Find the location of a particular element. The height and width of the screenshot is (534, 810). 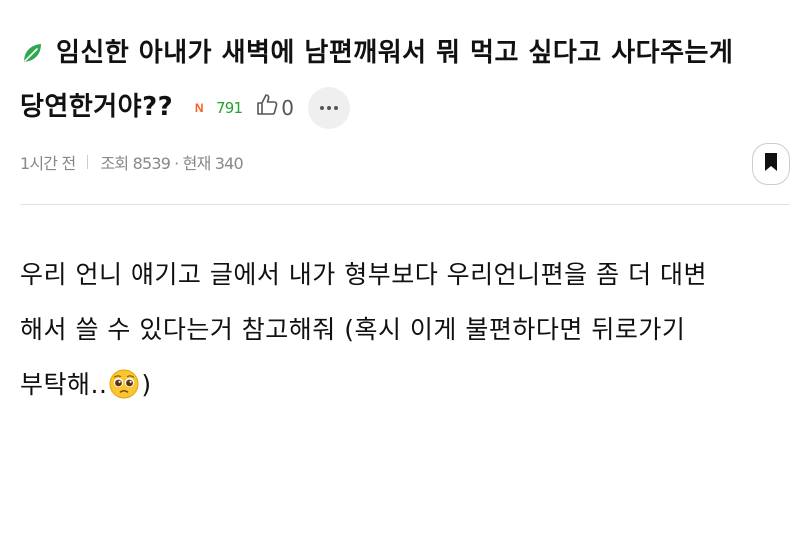

hit-count: 조회 8539 is located at coordinates (135, 163).